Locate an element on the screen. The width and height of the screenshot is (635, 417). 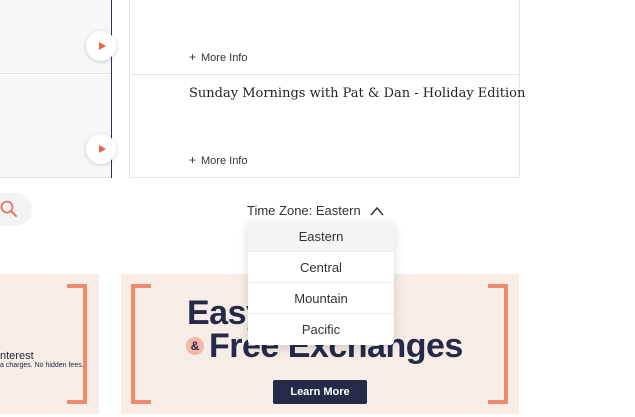
promo-text: nterest is located at coordinates (17, 356).